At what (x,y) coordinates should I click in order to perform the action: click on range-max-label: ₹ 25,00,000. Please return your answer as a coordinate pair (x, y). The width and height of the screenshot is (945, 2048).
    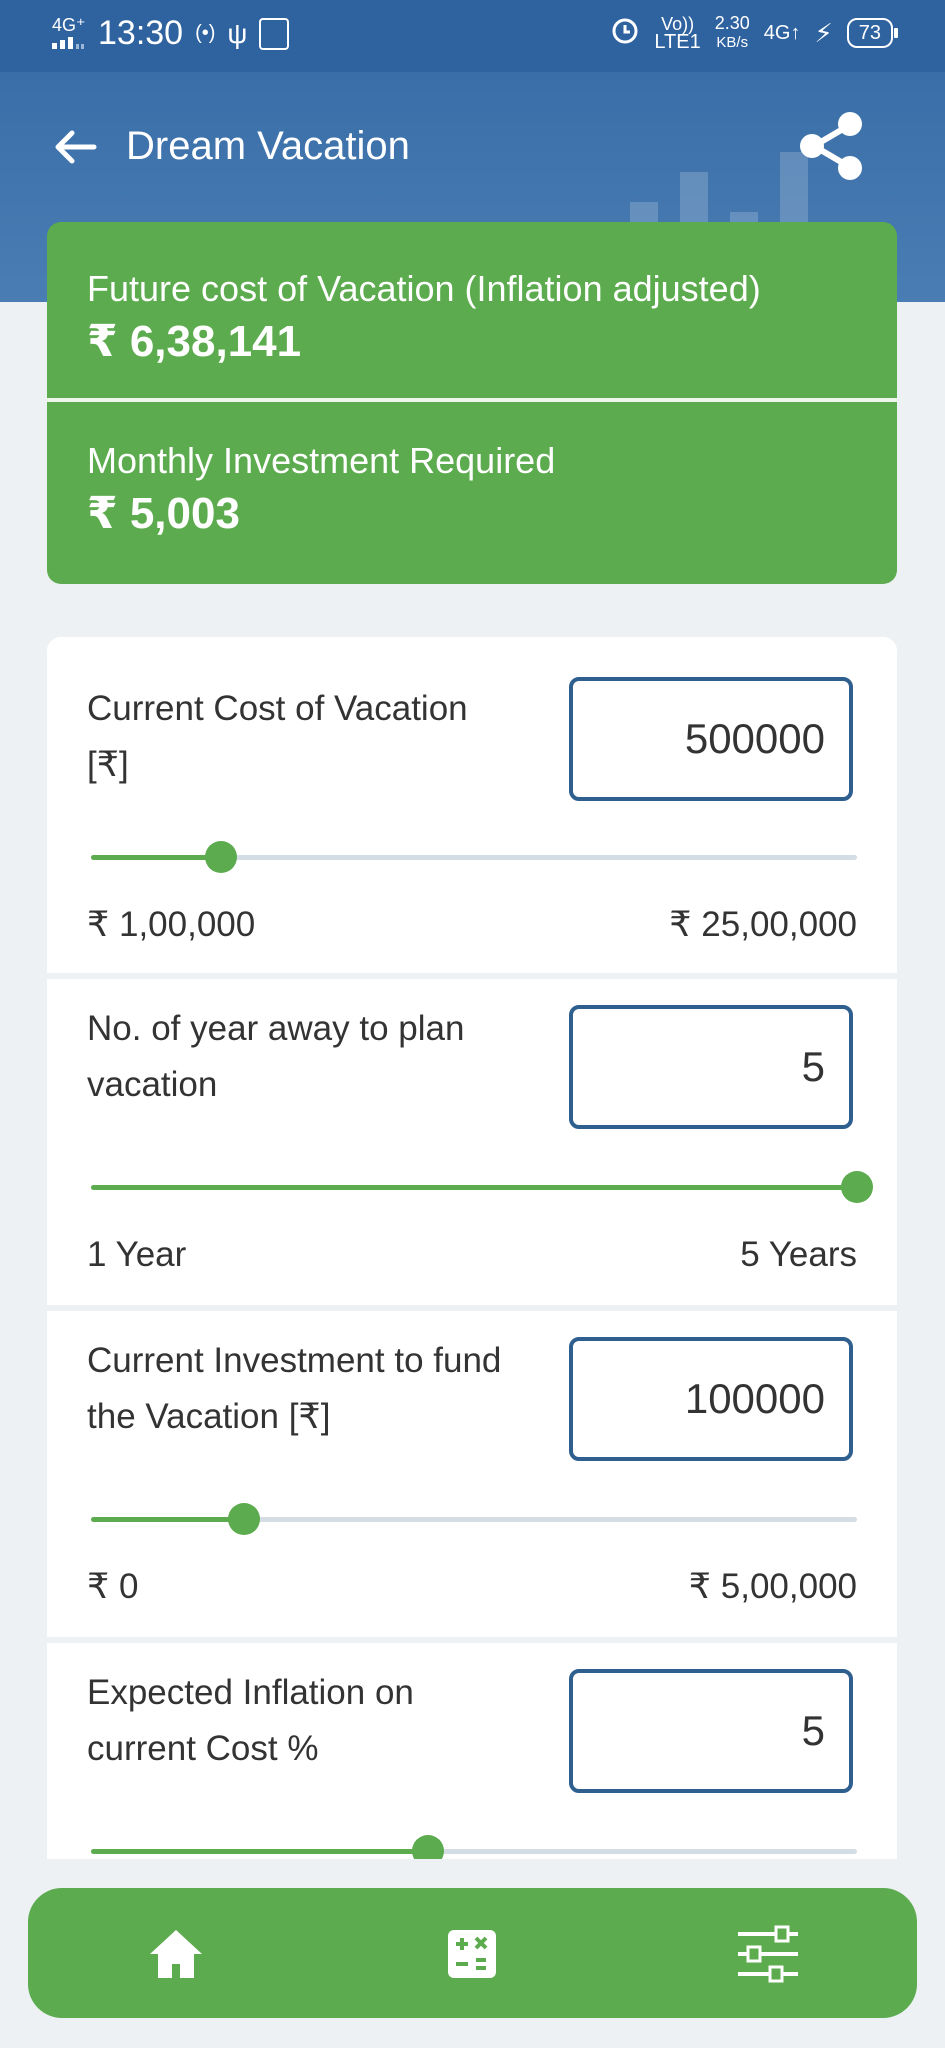
    Looking at the image, I should click on (763, 924).